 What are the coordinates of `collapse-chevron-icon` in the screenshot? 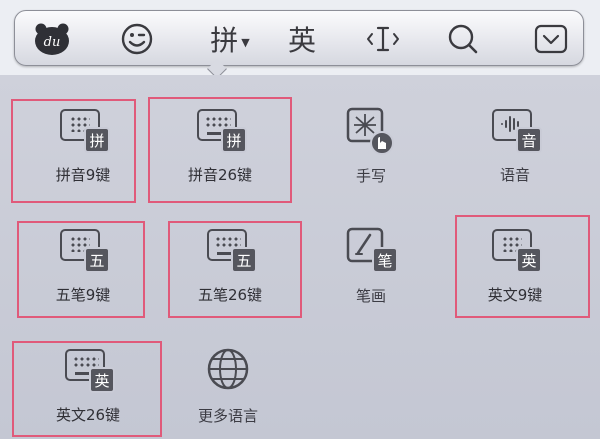 It's located at (551, 39).